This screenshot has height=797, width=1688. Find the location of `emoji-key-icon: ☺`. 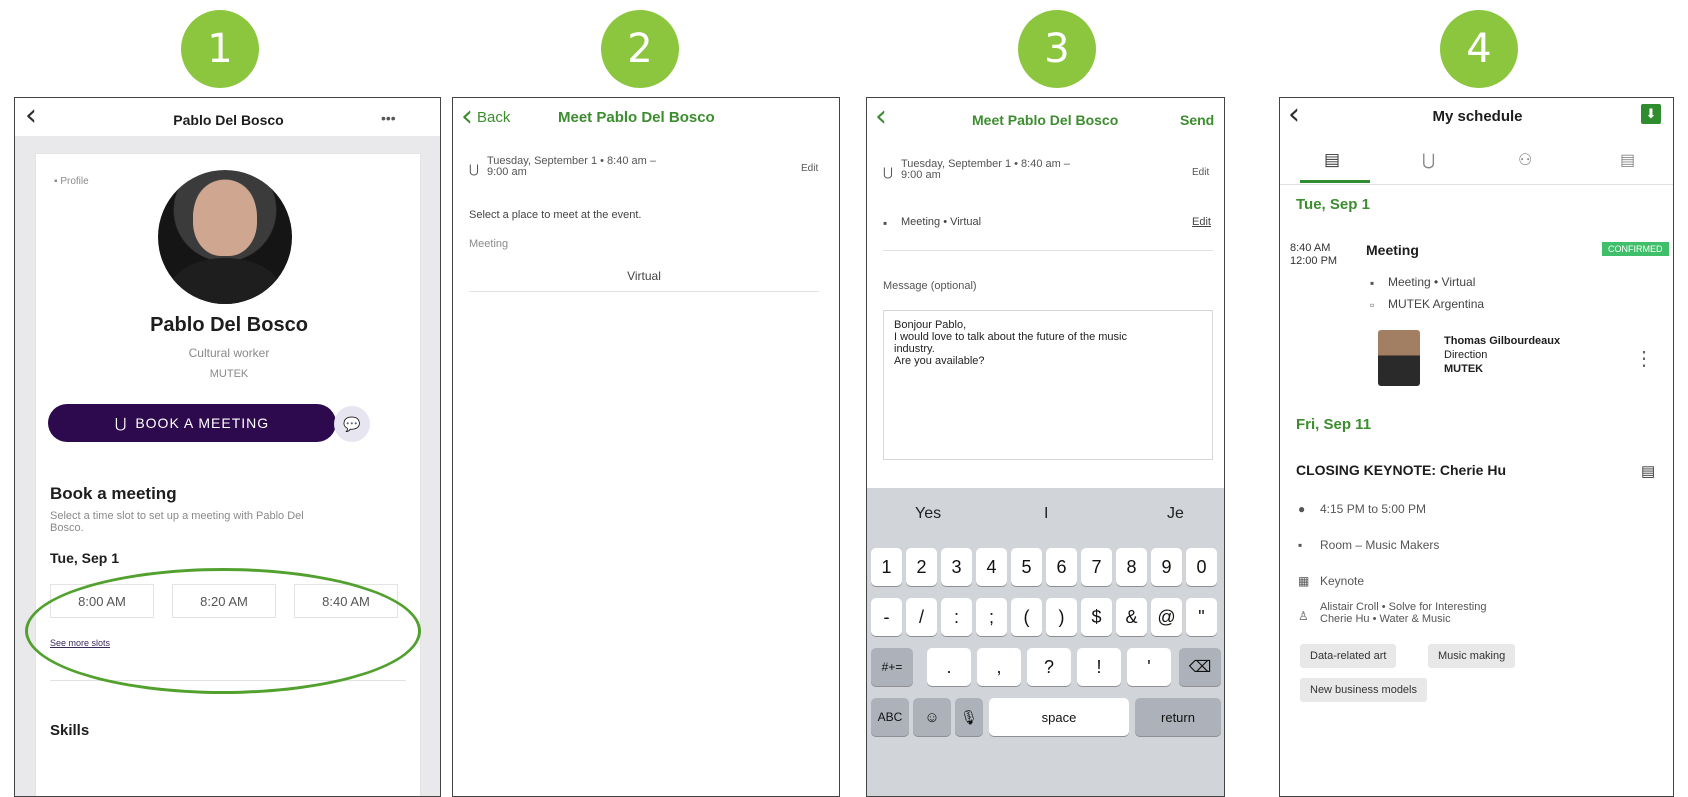

emoji-key-icon: ☺ is located at coordinates (932, 717).